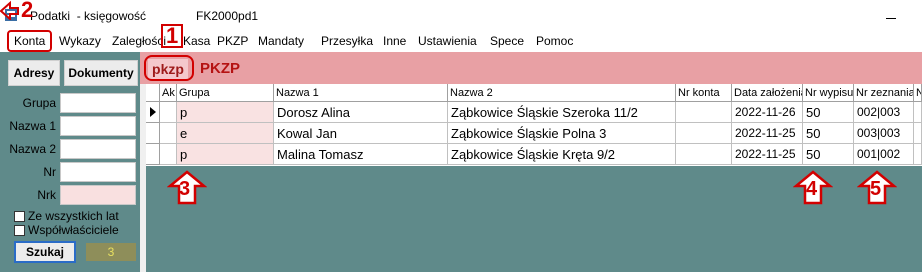 This screenshot has height=272, width=922. What do you see at coordinates (876, 189) in the screenshot?
I see `annotation-badge-5: 5` at bounding box center [876, 189].